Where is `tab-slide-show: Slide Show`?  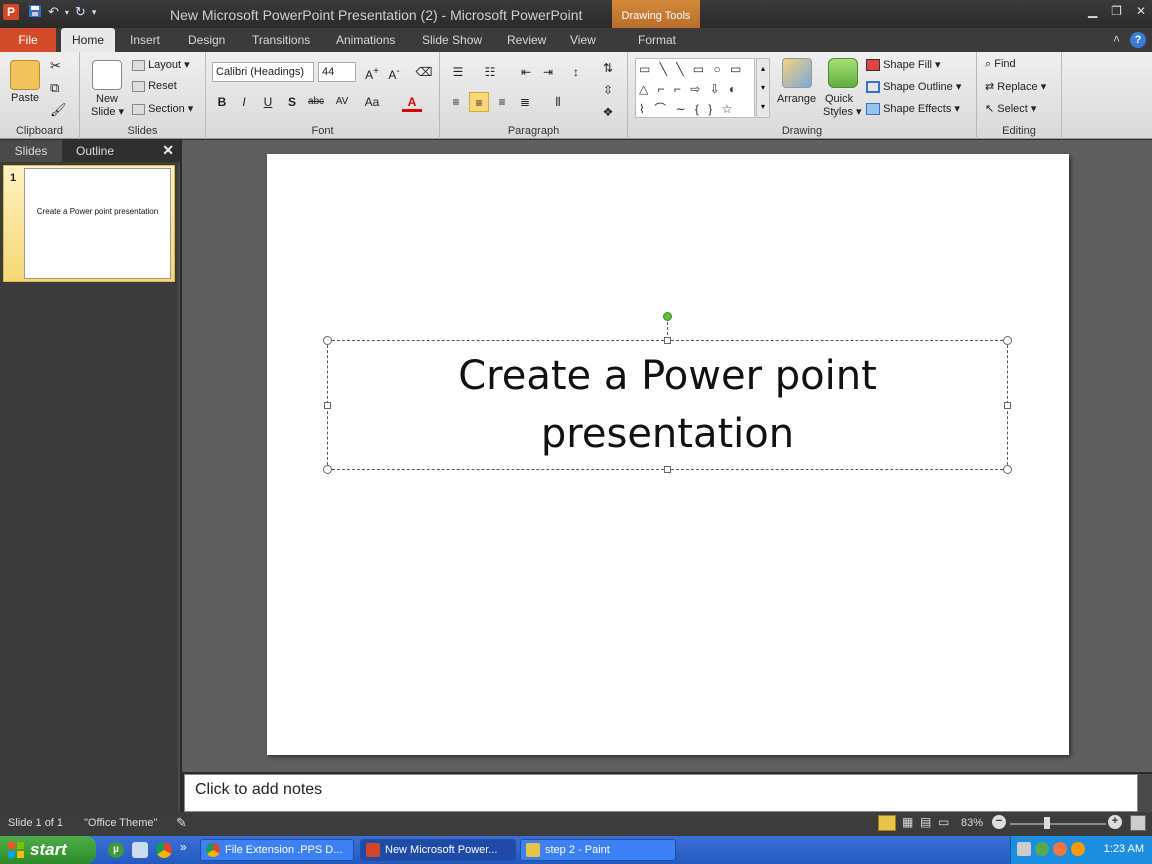
tab-slide-show: Slide Show is located at coordinates (452, 40).